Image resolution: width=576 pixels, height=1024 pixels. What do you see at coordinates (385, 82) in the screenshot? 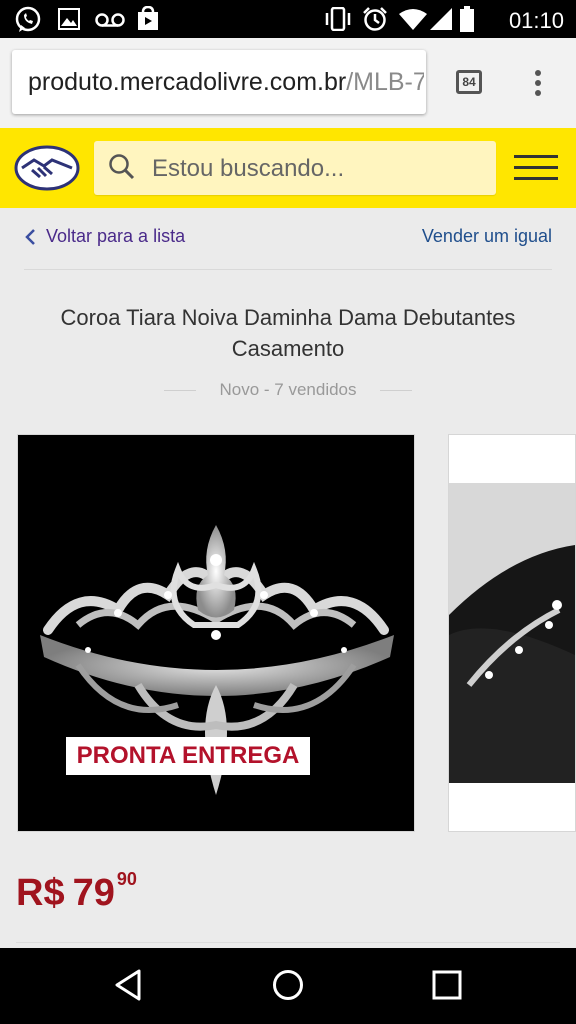
I see `url-path: /MLB-702843215-coroa-tiara` at bounding box center [385, 82].